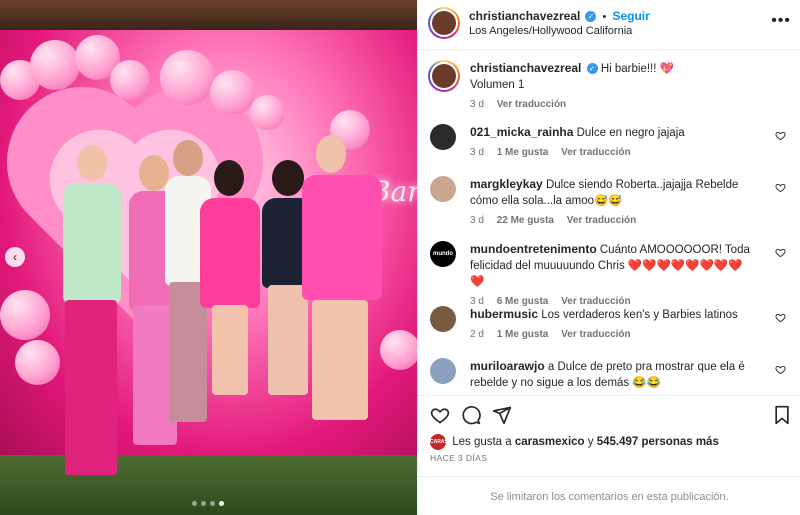 The width and height of the screenshot is (800, 515). What do you see at coordinates (637, 69) in the screenshot?
I see `caption-text: Hi barbie!!! 💖` at bounding box center [637, 69].